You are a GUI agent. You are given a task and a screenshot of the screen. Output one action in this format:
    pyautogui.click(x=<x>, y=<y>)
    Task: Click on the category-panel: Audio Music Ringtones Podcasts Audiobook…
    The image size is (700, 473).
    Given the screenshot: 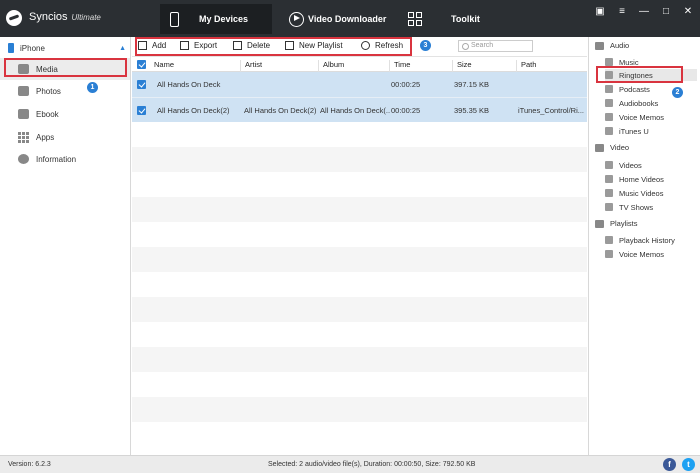 What is the action you would take?
    pyautogui.click(x=644, y=246)
    